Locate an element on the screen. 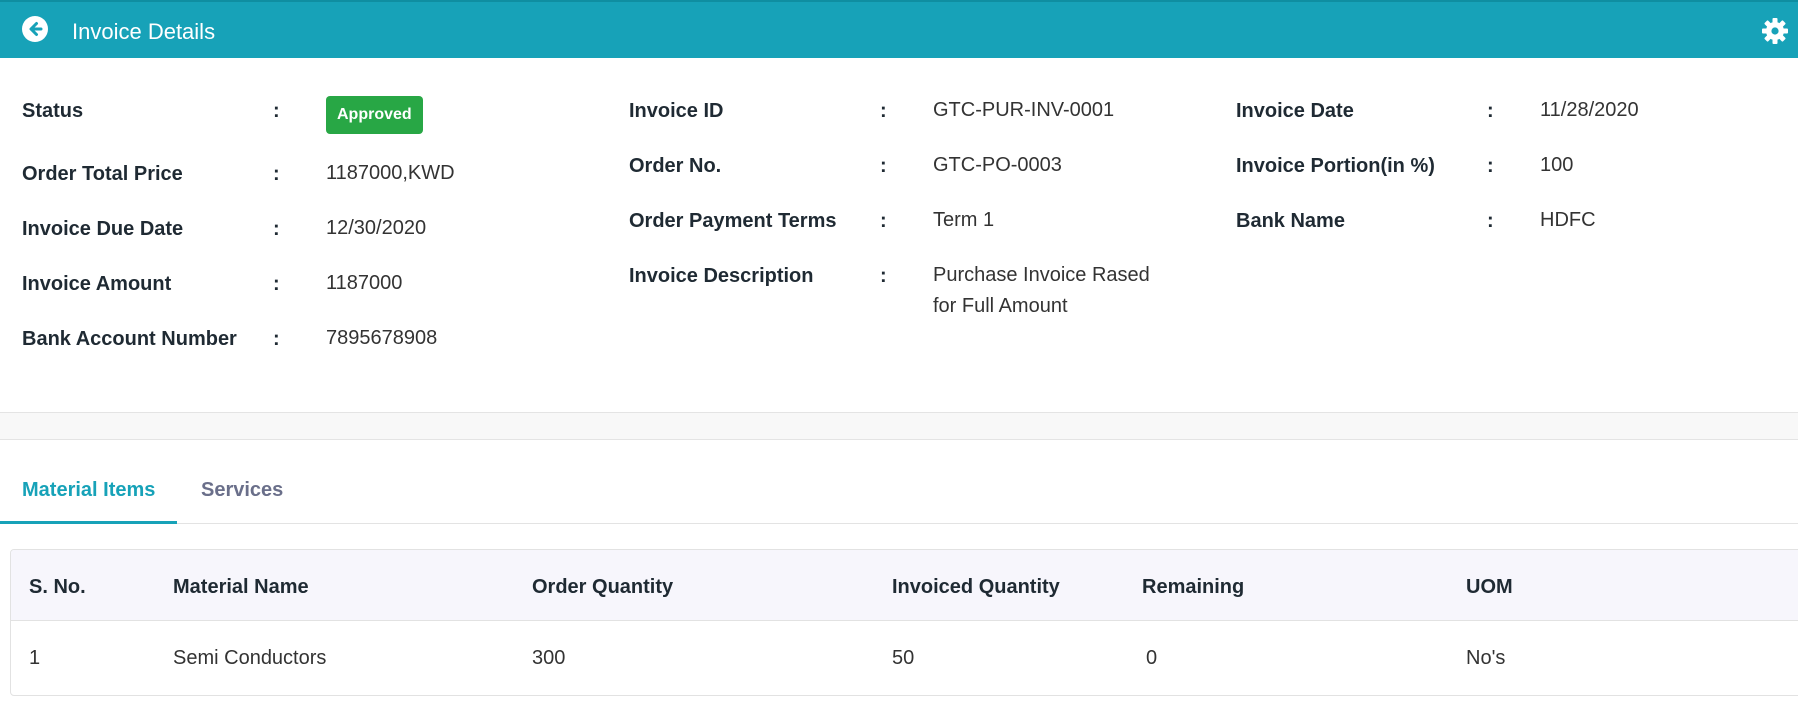 The height and width of the screenshot is (713, 1798). status-badge: Approved is located at coordinates (374, 115).